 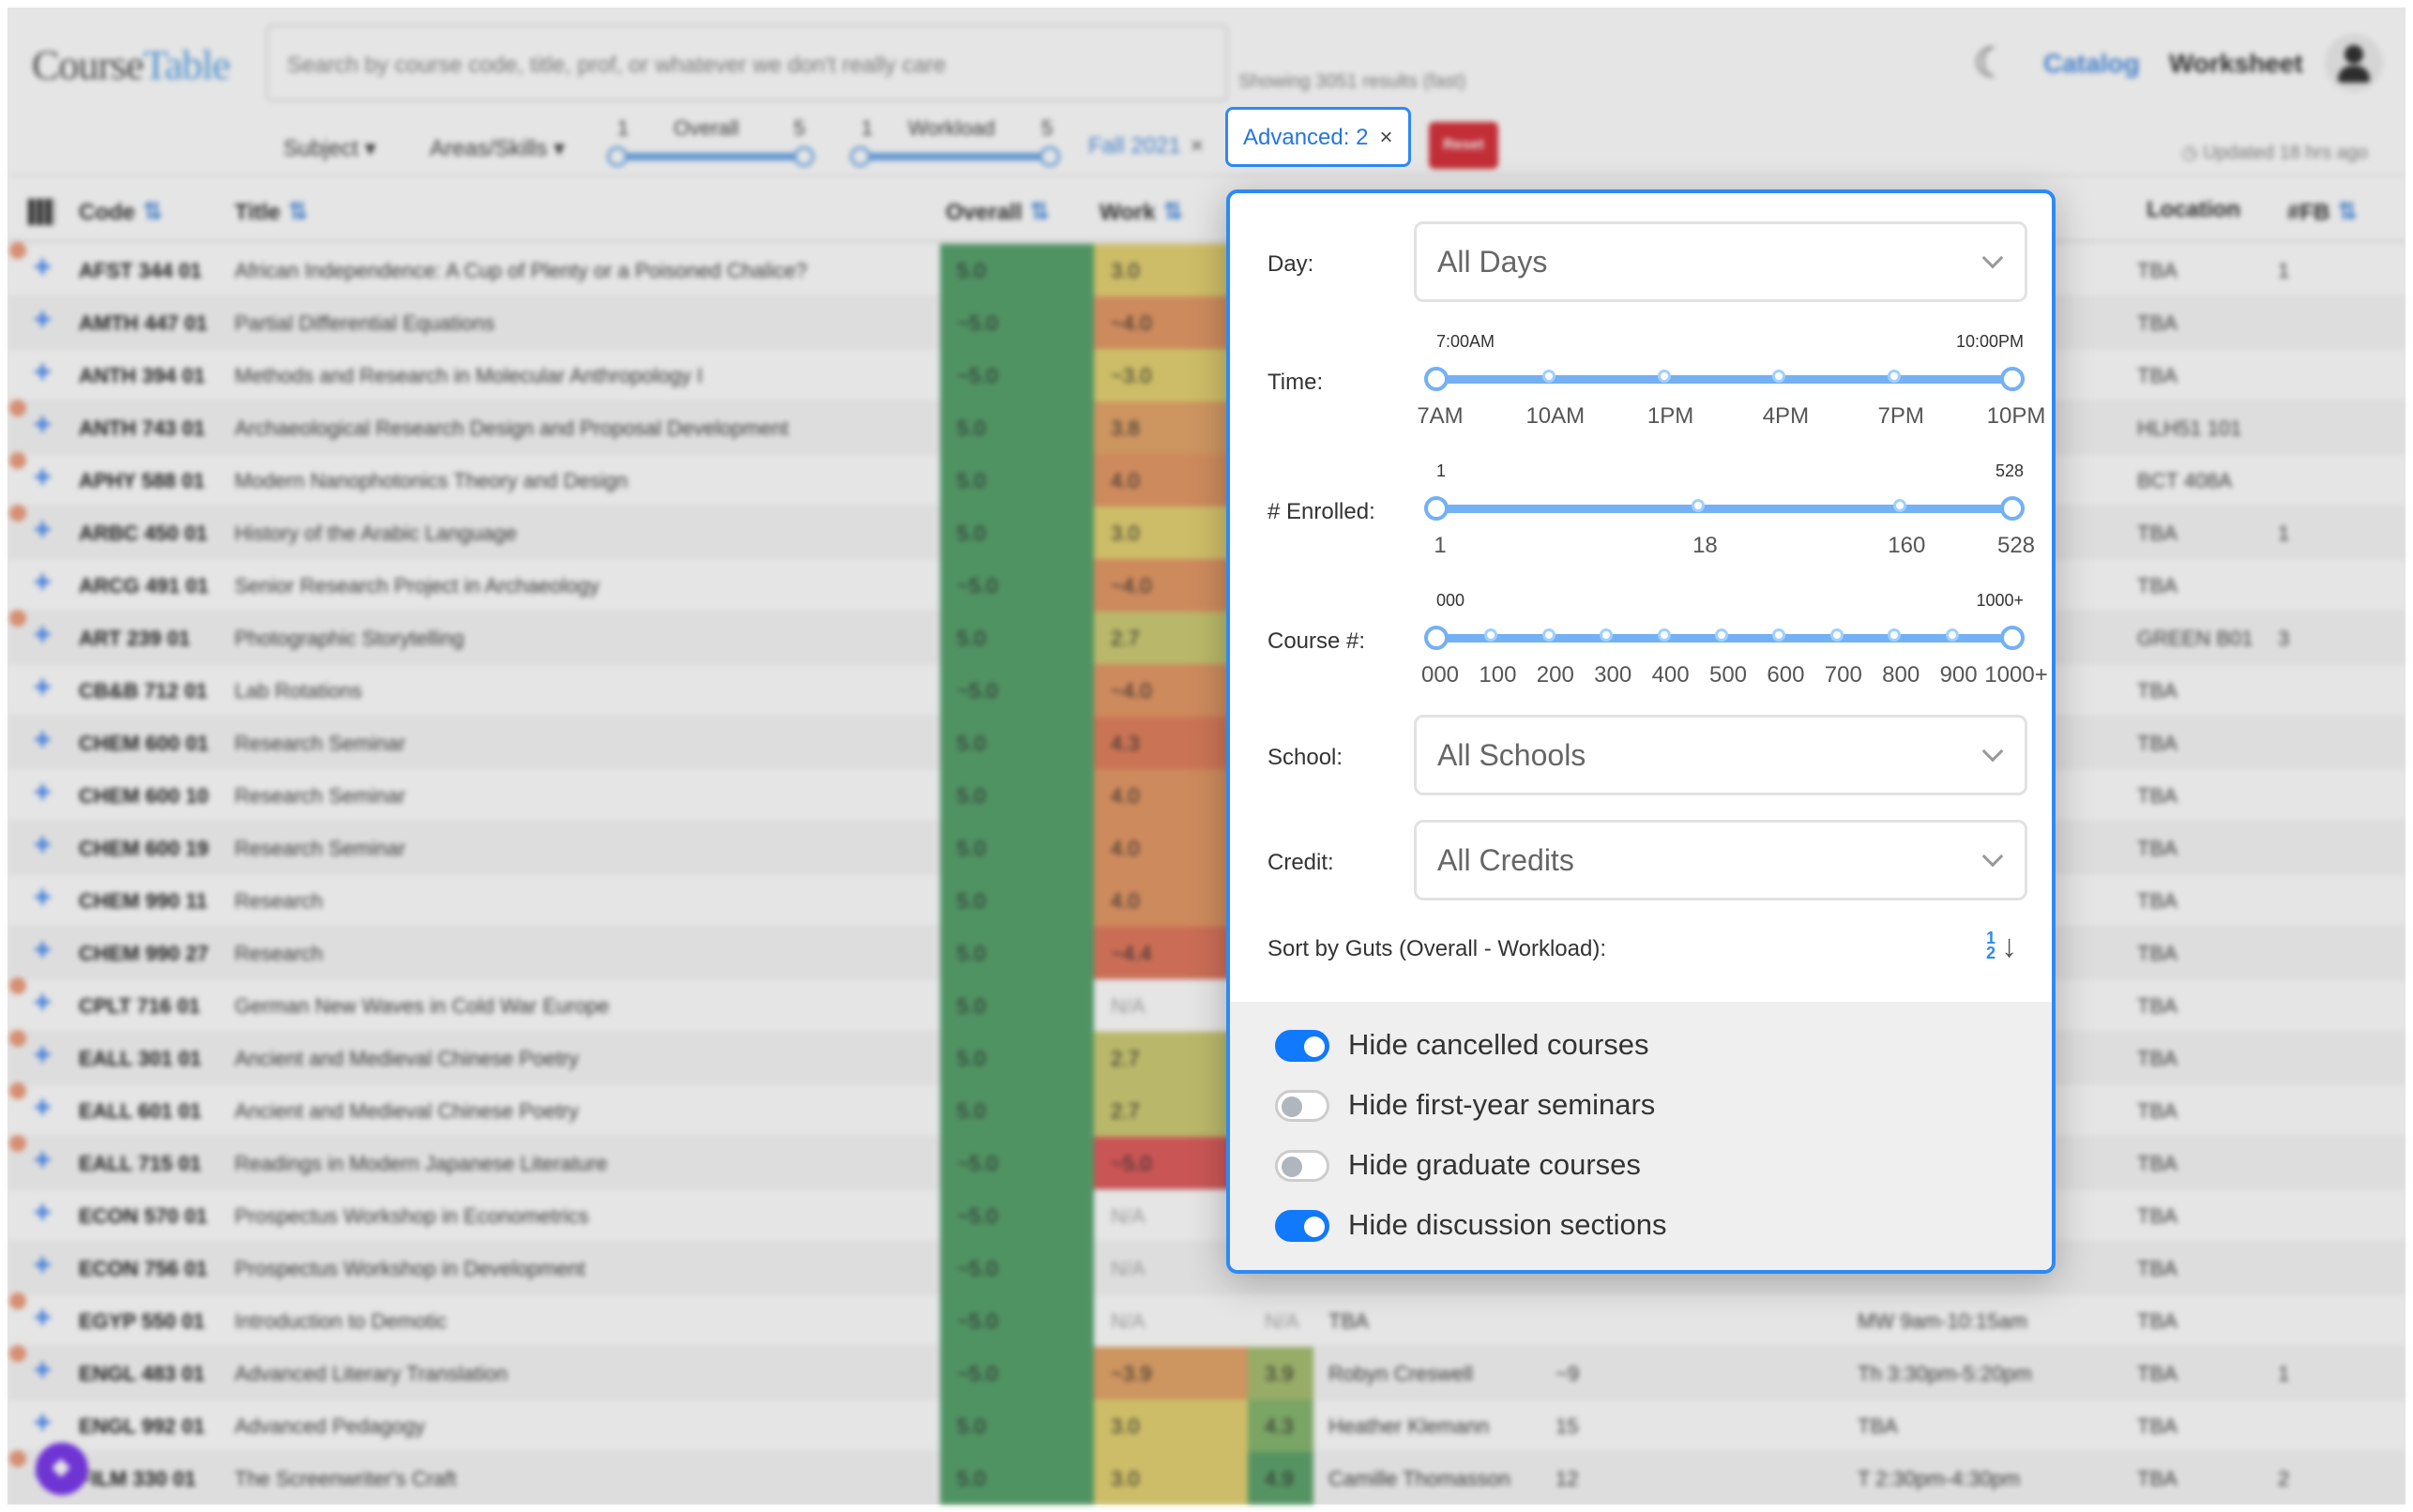 I want to click on friends-count: 3, so click(x=2284, y=638).